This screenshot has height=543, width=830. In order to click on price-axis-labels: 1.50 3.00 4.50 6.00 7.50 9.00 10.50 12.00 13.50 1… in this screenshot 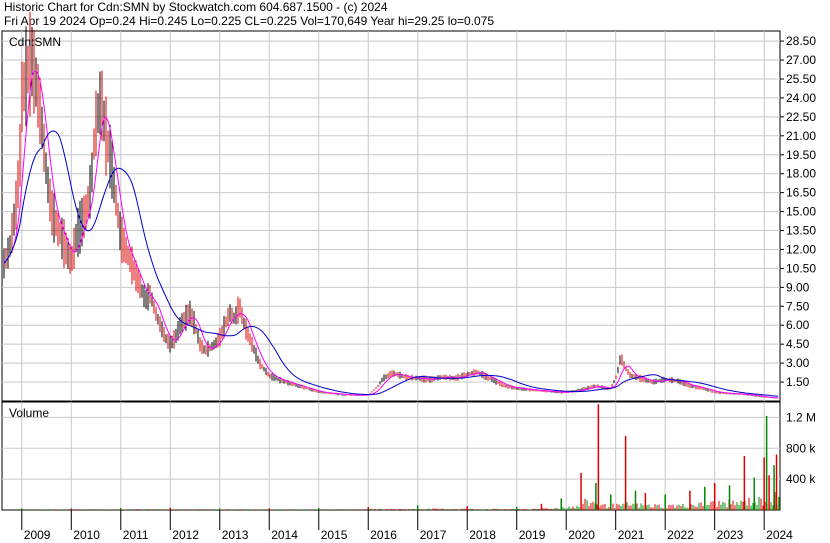, I will do `click(798, 211)`.